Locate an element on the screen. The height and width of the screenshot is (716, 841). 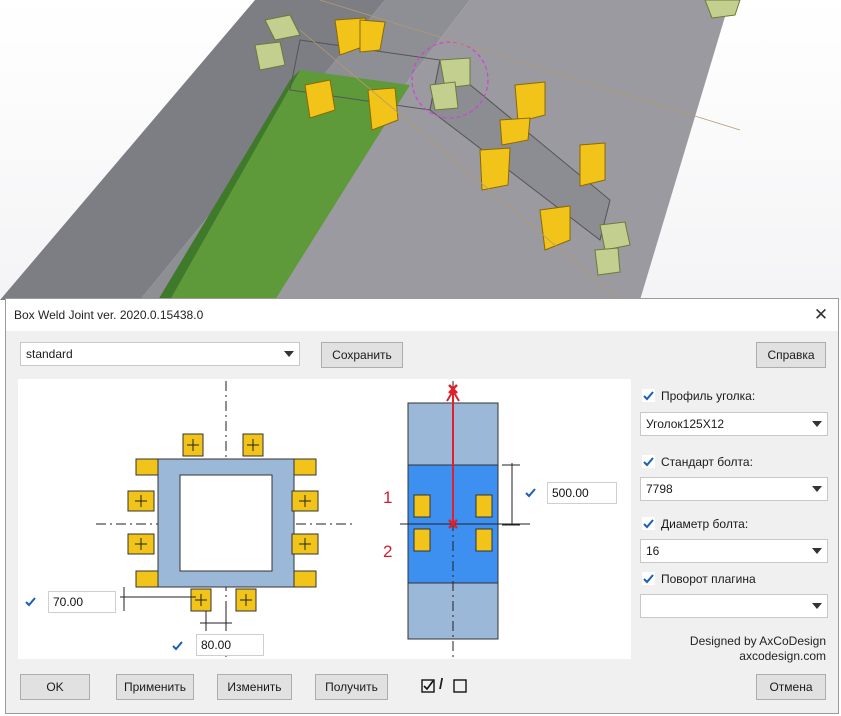
preset-value: standard is located at coordinates (49, 354).